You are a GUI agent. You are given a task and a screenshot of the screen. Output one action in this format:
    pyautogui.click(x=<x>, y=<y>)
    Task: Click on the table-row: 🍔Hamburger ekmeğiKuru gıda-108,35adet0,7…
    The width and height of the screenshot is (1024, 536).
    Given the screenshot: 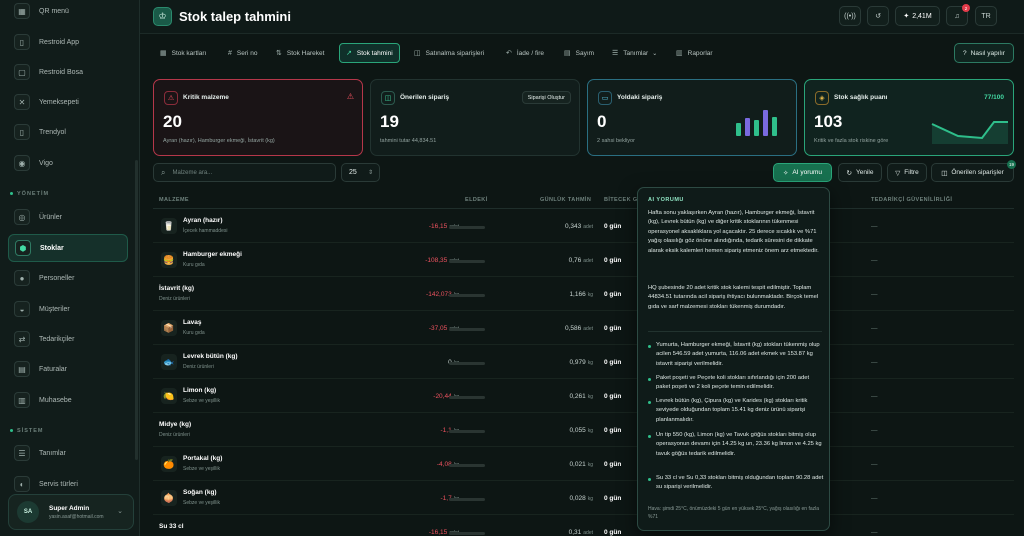 What is the action you would take?
    pyautogui.click(x=583, y=260)
    